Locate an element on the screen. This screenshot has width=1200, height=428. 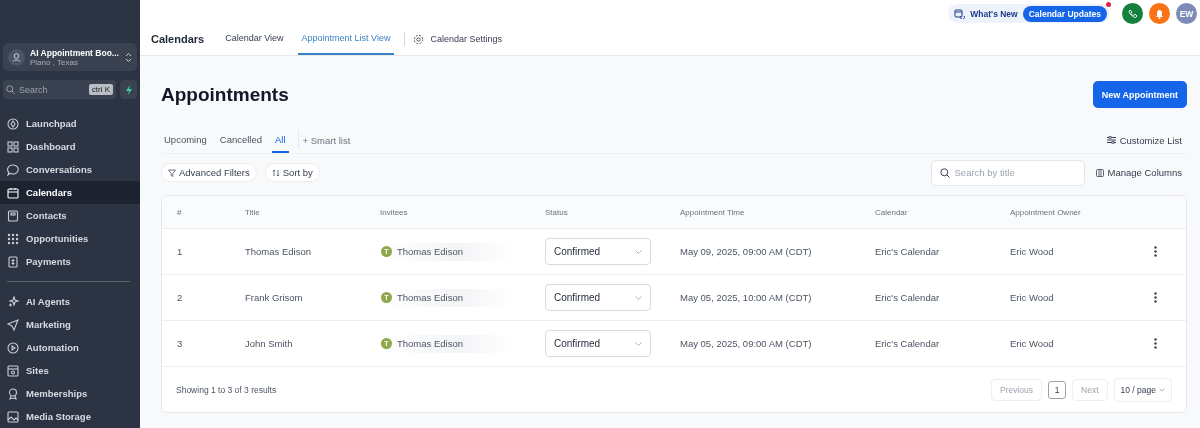
sort-arrows-icon is located at coordinates (275, 172).